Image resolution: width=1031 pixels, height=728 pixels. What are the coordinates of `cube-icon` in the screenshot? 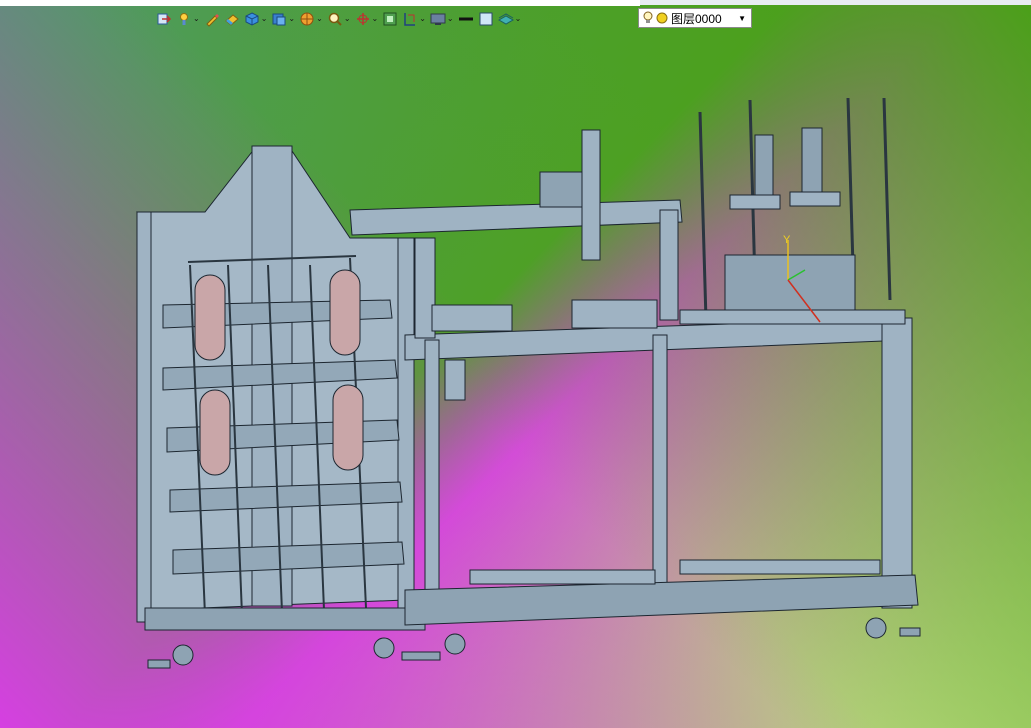 It's located at (252, 19).